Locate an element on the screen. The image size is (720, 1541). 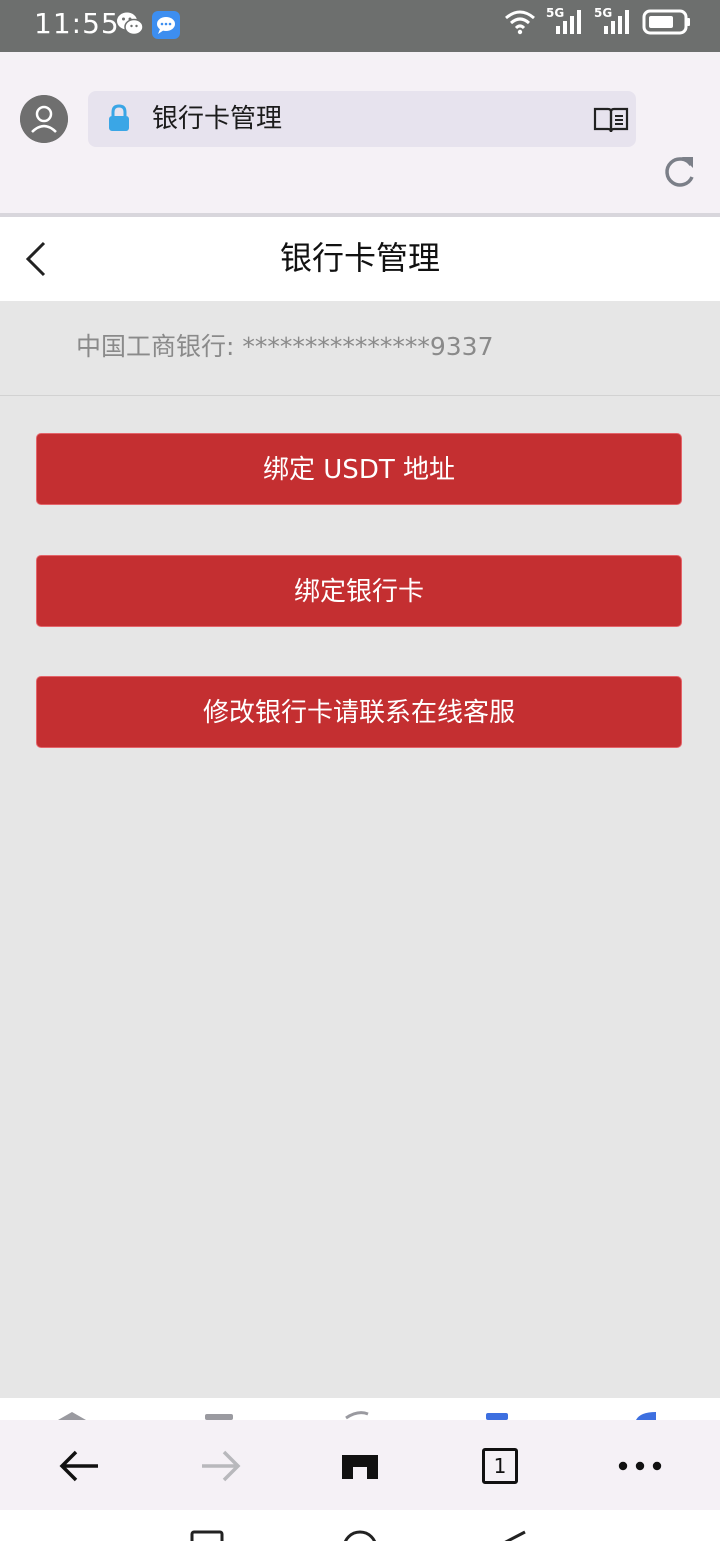
browser-bottom-toolbar: 1 is located at coordinates (360, 1465).